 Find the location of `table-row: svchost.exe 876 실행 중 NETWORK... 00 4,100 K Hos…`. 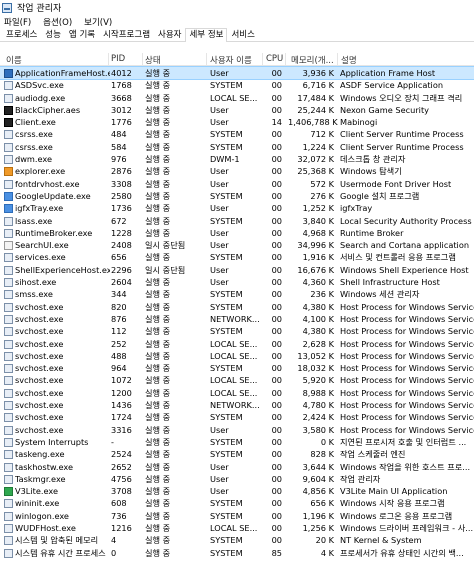

table-row: svchost.exe 876 실행 중 NETWORK... 00 4,100 K Hos… is located at coordinates (237, 319).